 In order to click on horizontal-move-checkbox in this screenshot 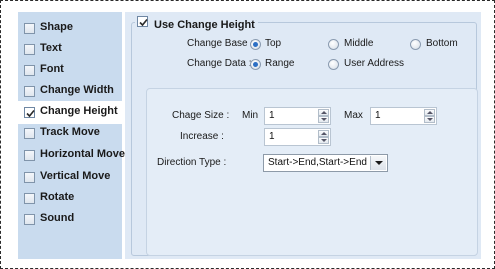, I will do `click(29, 155)`.